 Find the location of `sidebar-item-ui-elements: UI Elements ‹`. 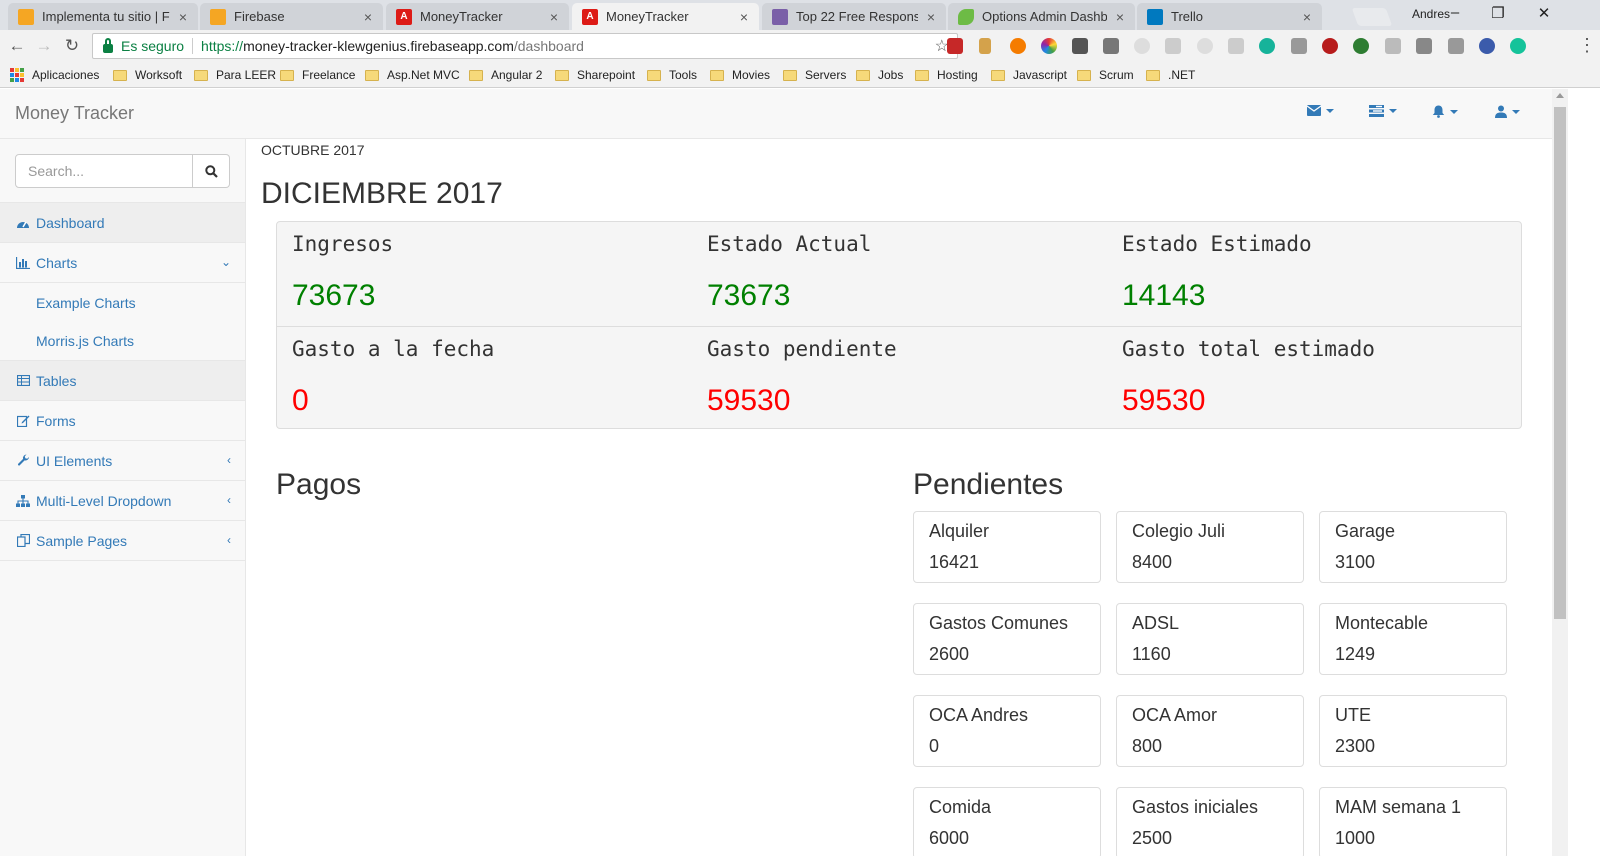

sidebar-item-ui-elements: UI Elements ‹ is located at coordinates (122, 461).